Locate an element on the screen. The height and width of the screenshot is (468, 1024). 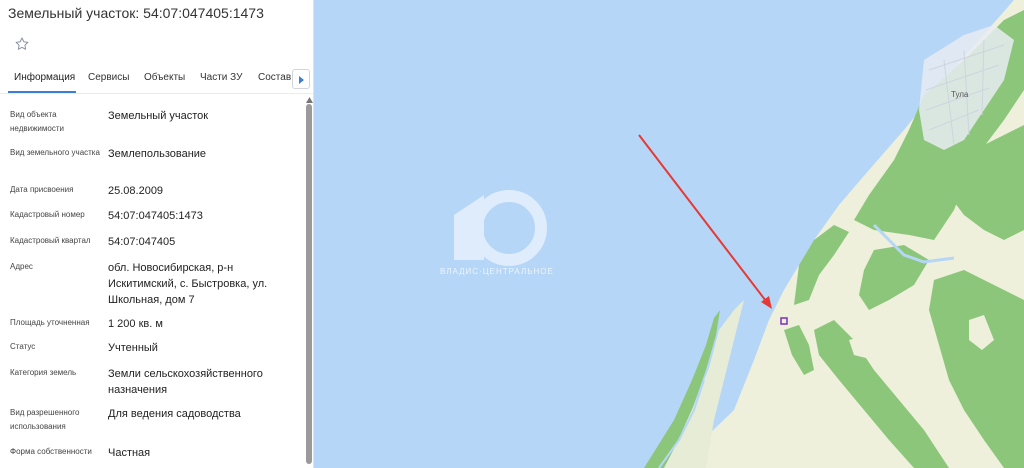
info-value: 54:07:047405:1473 is located at coordinates (155, 216).